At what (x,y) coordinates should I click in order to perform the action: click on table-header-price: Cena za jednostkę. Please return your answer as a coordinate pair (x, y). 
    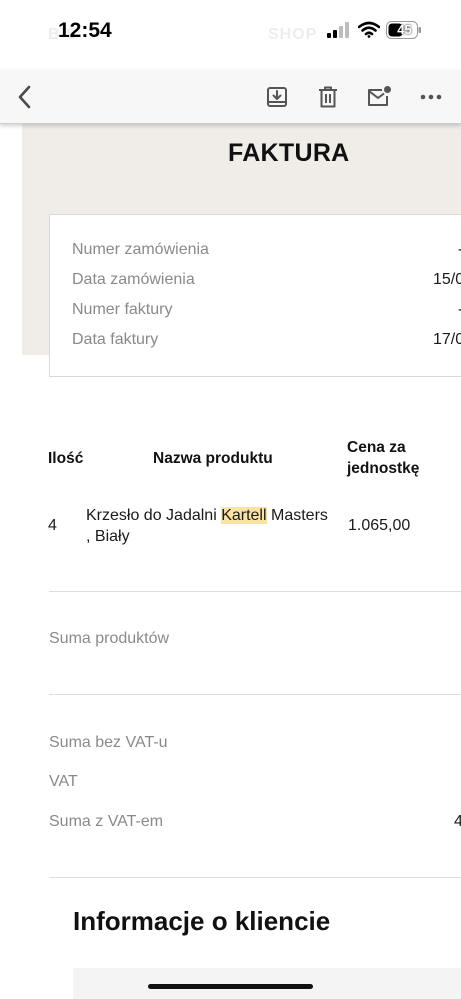
    Looking at the image, I should click on (383, 458).